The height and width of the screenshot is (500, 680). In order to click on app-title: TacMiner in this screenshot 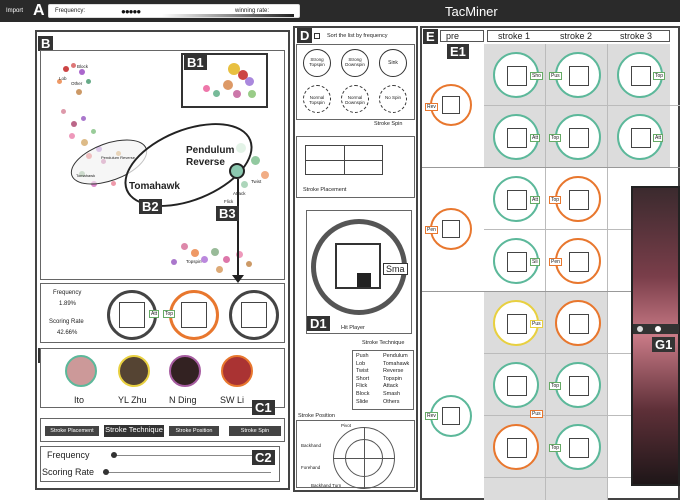, I will do `click(471, 11)`.